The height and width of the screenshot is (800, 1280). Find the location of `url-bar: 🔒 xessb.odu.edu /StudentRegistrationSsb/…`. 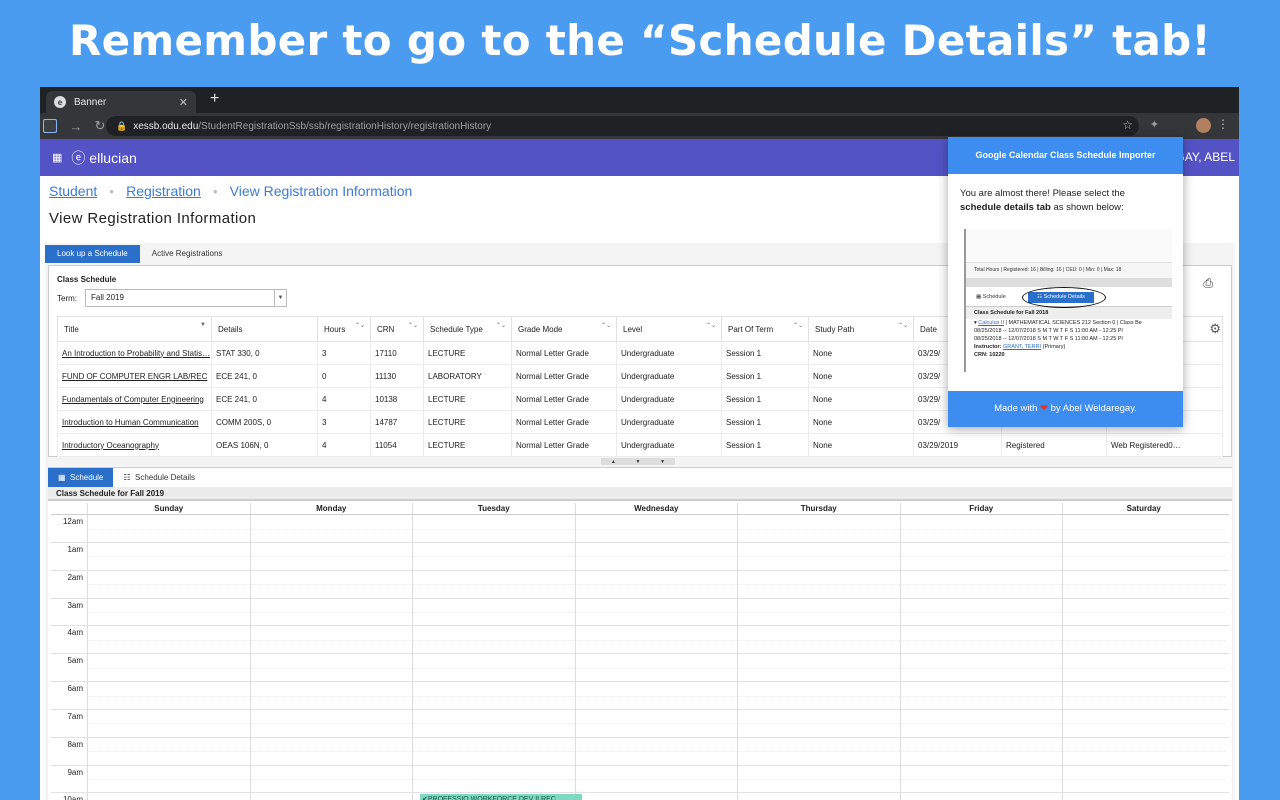

url-bar: 🔒 xessb.odu.edu /StudentRegistrationSsb/… is located at coordinates (622, 126).